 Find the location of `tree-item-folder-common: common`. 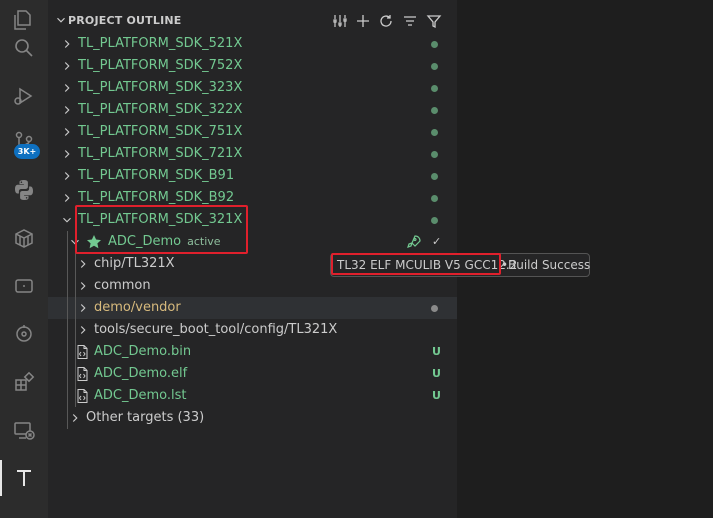

tree-item-folder-common: common is located at coordinates (252, 286).